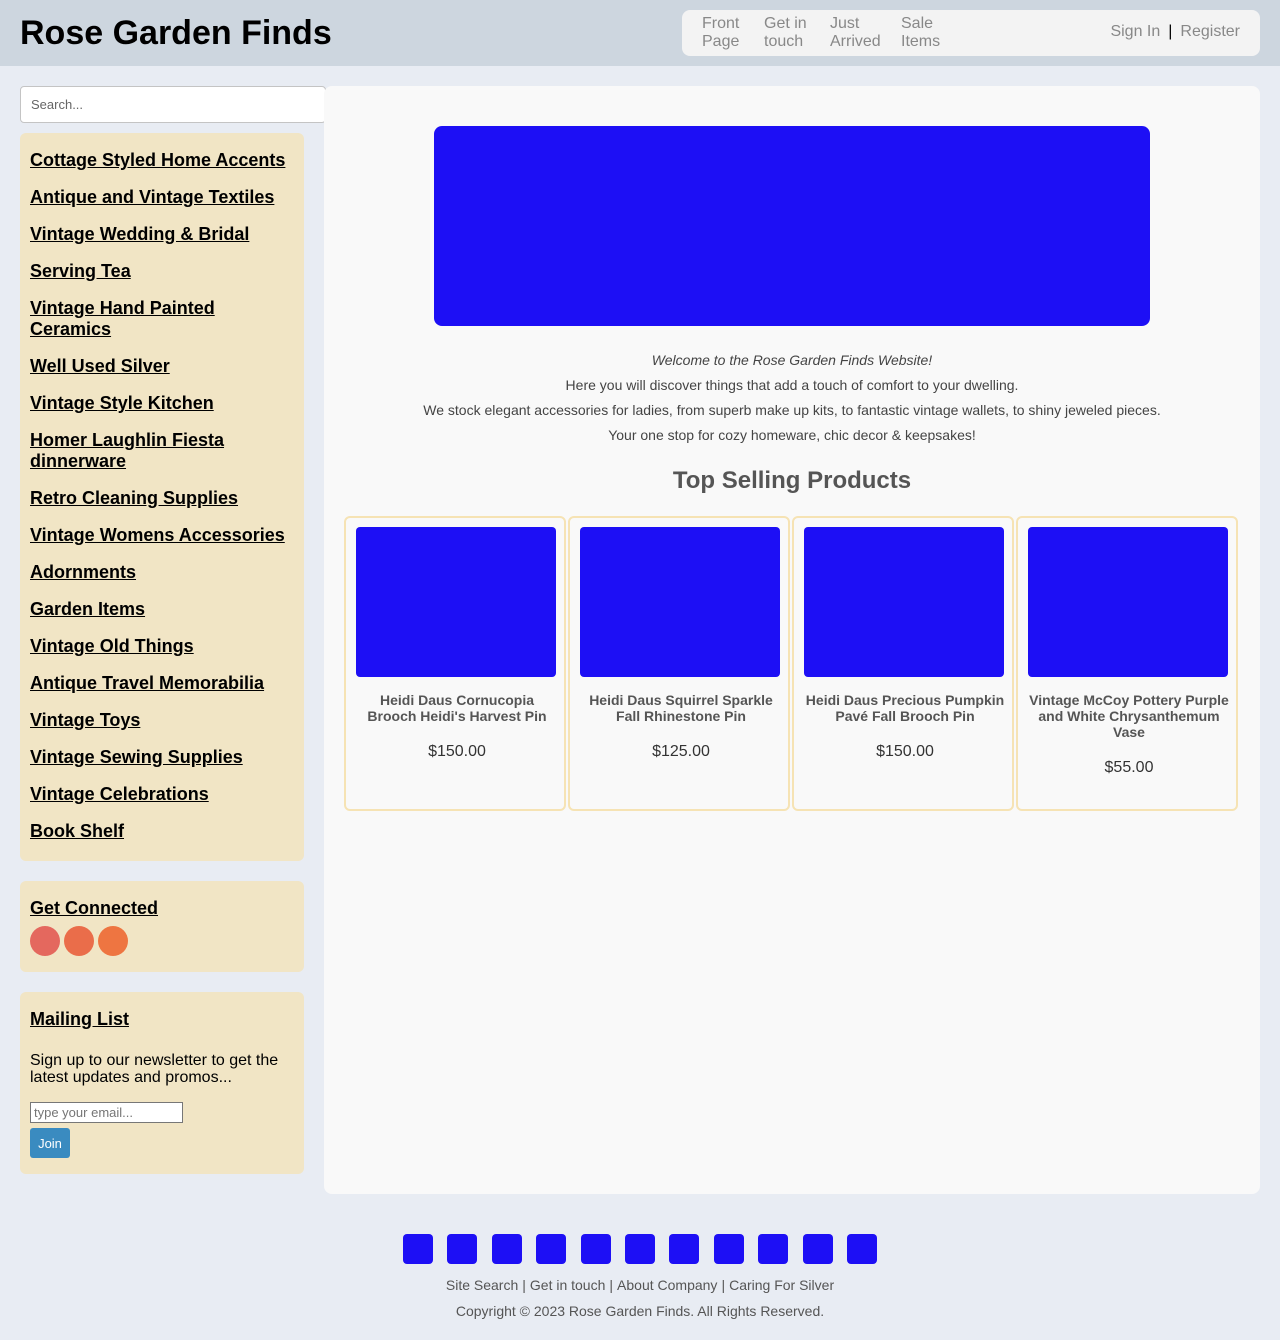 The height and width of the screenshot is (1340, 1280). What do you see at coordinates (1210, 31) in the screenshot?
I see `register-link: Register` at bounding box center [1210, 31].